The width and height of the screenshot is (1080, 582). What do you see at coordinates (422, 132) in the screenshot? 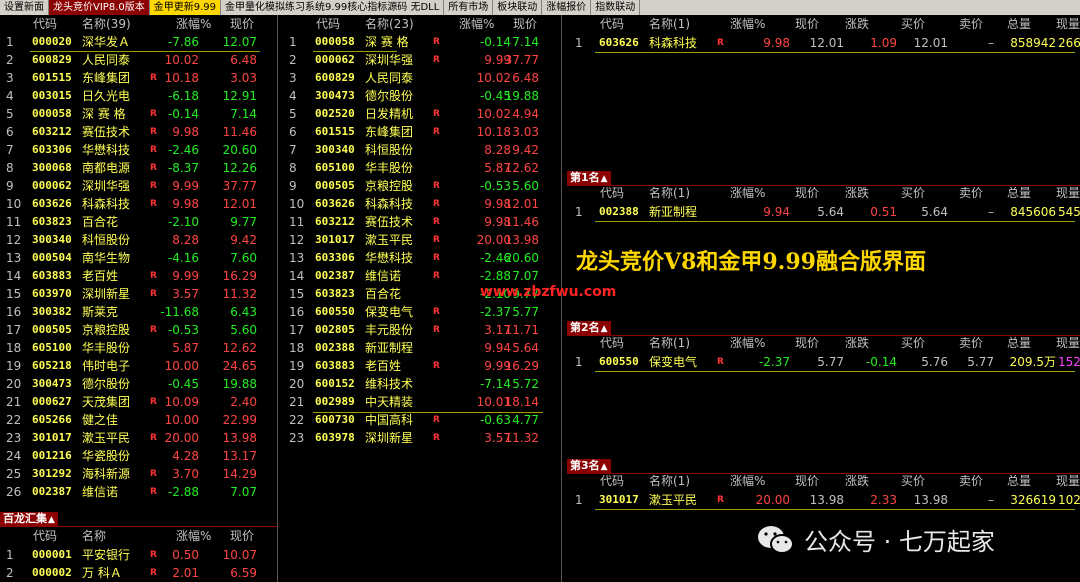
I see `table-row: 6 601515 东峰集团 R 10.18 3.03` at bounding box center [422, 132].